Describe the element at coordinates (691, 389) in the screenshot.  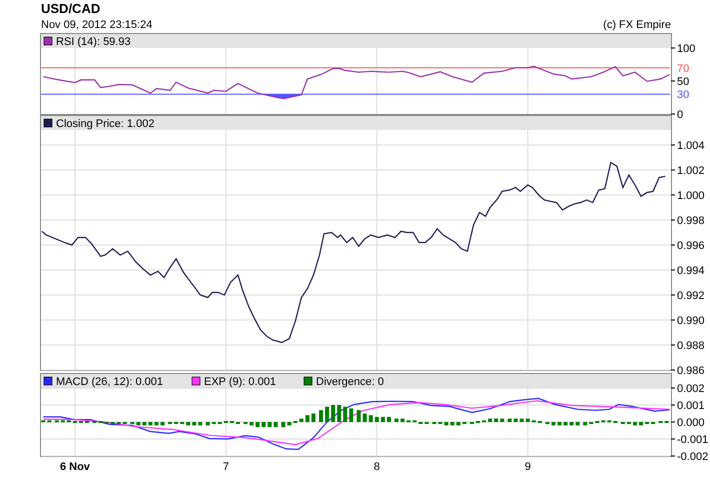
I see `axis-label: 0.002` at that location.